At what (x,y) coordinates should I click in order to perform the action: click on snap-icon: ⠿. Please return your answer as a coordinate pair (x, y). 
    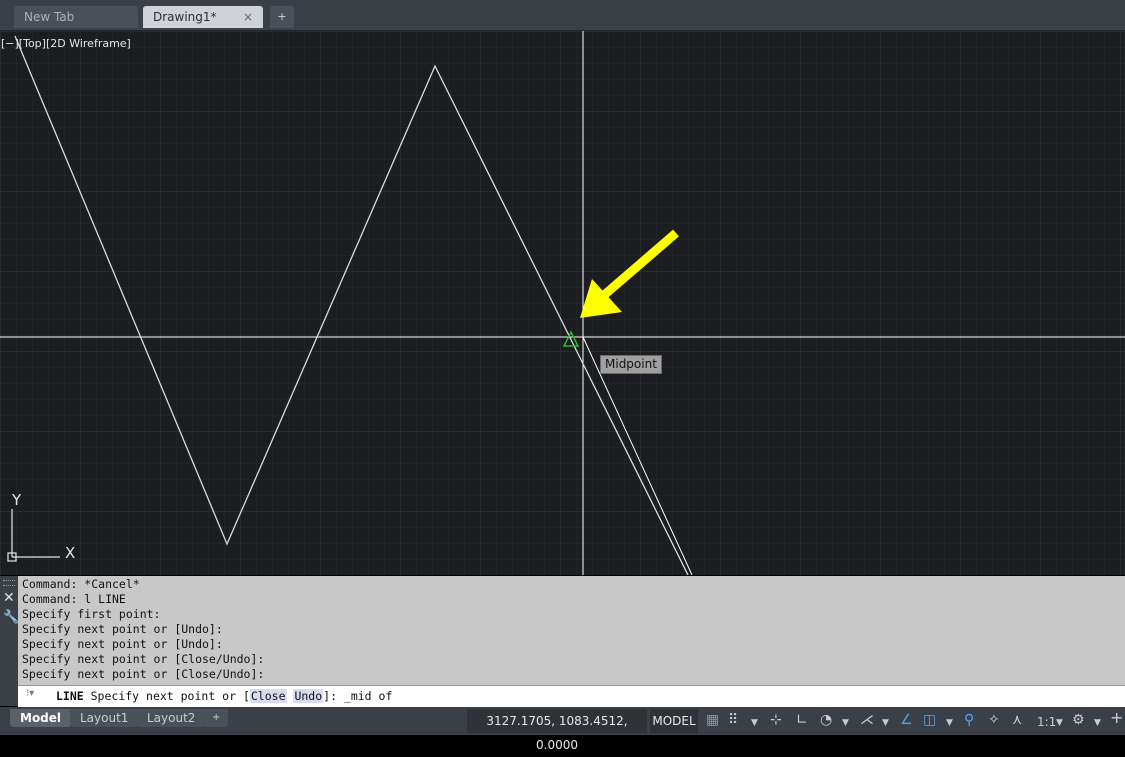
    Looking at the image, I should click on (733, 720).